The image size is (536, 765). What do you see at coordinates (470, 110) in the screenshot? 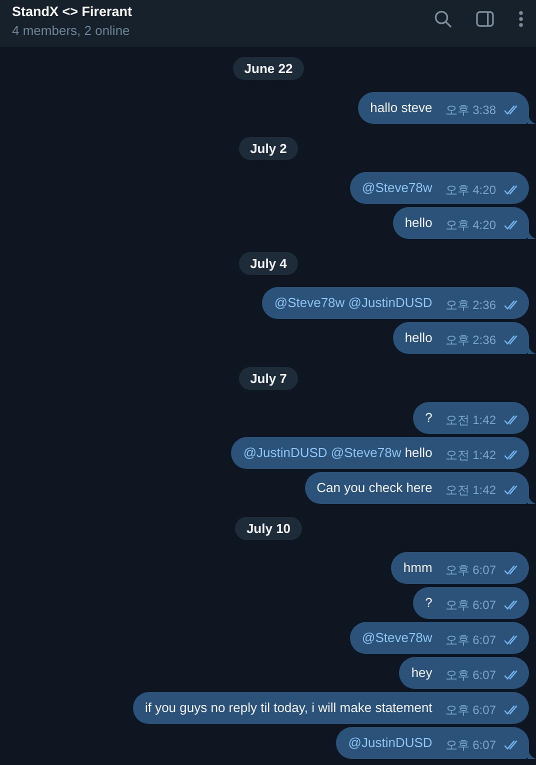
I see `message-time: 오후 3:38` at bounding box center [470, 110].